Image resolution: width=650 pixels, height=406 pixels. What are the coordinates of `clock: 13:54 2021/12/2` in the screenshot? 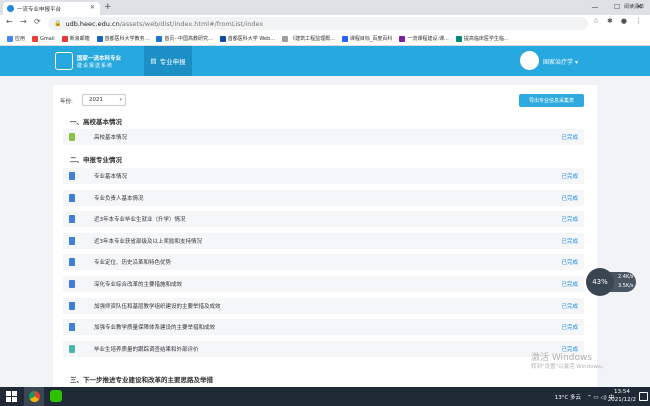 It's located at (622, 396).